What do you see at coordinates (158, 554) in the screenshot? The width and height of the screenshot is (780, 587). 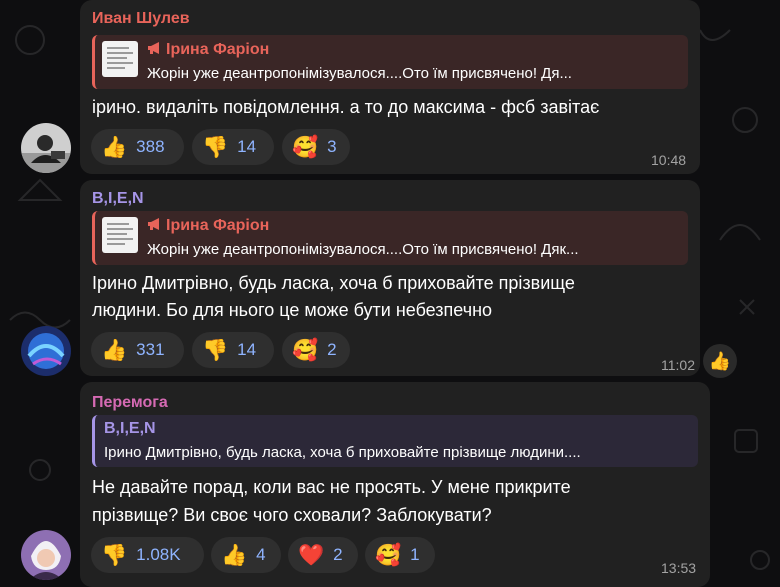 I see `reaction-count: 1.08K` at bounding box center [158, 554].